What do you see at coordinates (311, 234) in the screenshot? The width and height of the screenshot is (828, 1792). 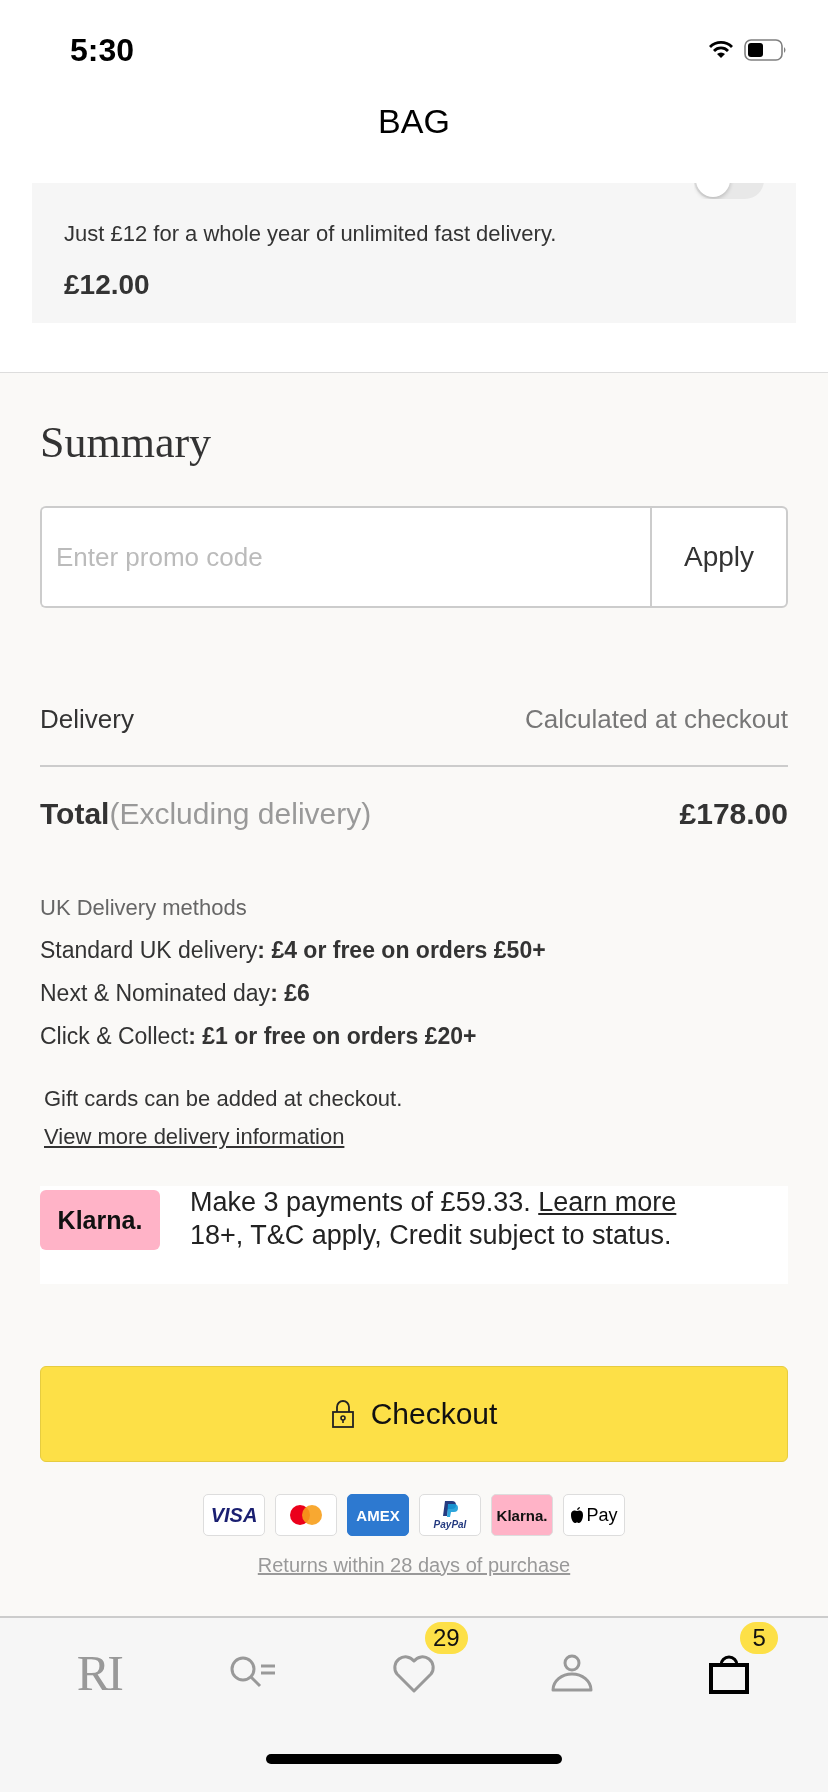 I see `offer-description: Just £12 for a whole year of unlimited fast delivery.` at bounding box center [311, 234].